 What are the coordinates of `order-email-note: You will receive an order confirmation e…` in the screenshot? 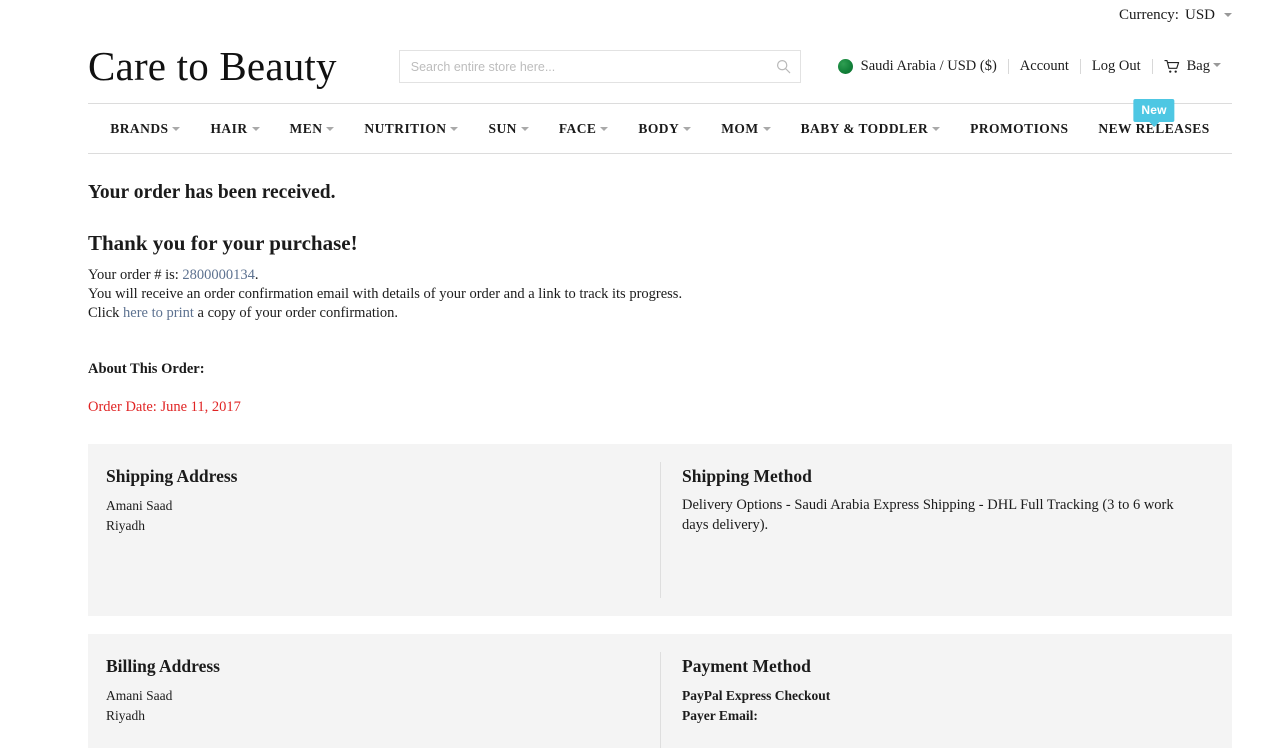 It's located at (385, 293).